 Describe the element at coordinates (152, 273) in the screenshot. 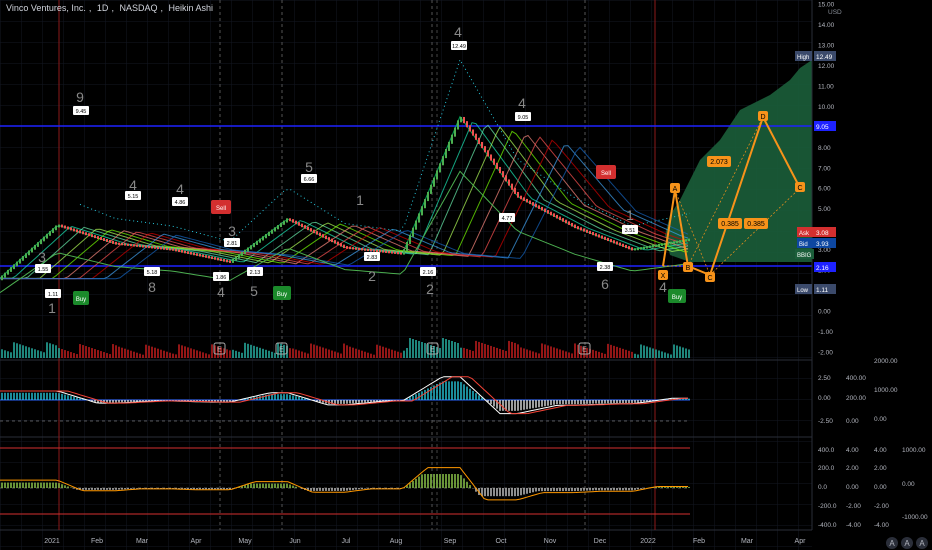

I see `price-label: 5.18` at that location.